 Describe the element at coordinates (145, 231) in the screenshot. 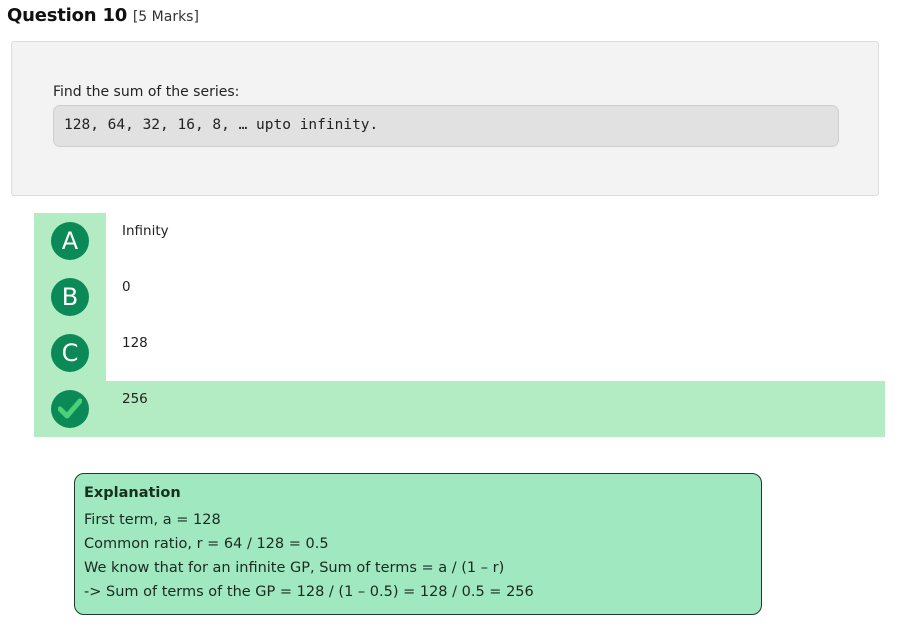

I see `option-a-label: Infinity` at that location.